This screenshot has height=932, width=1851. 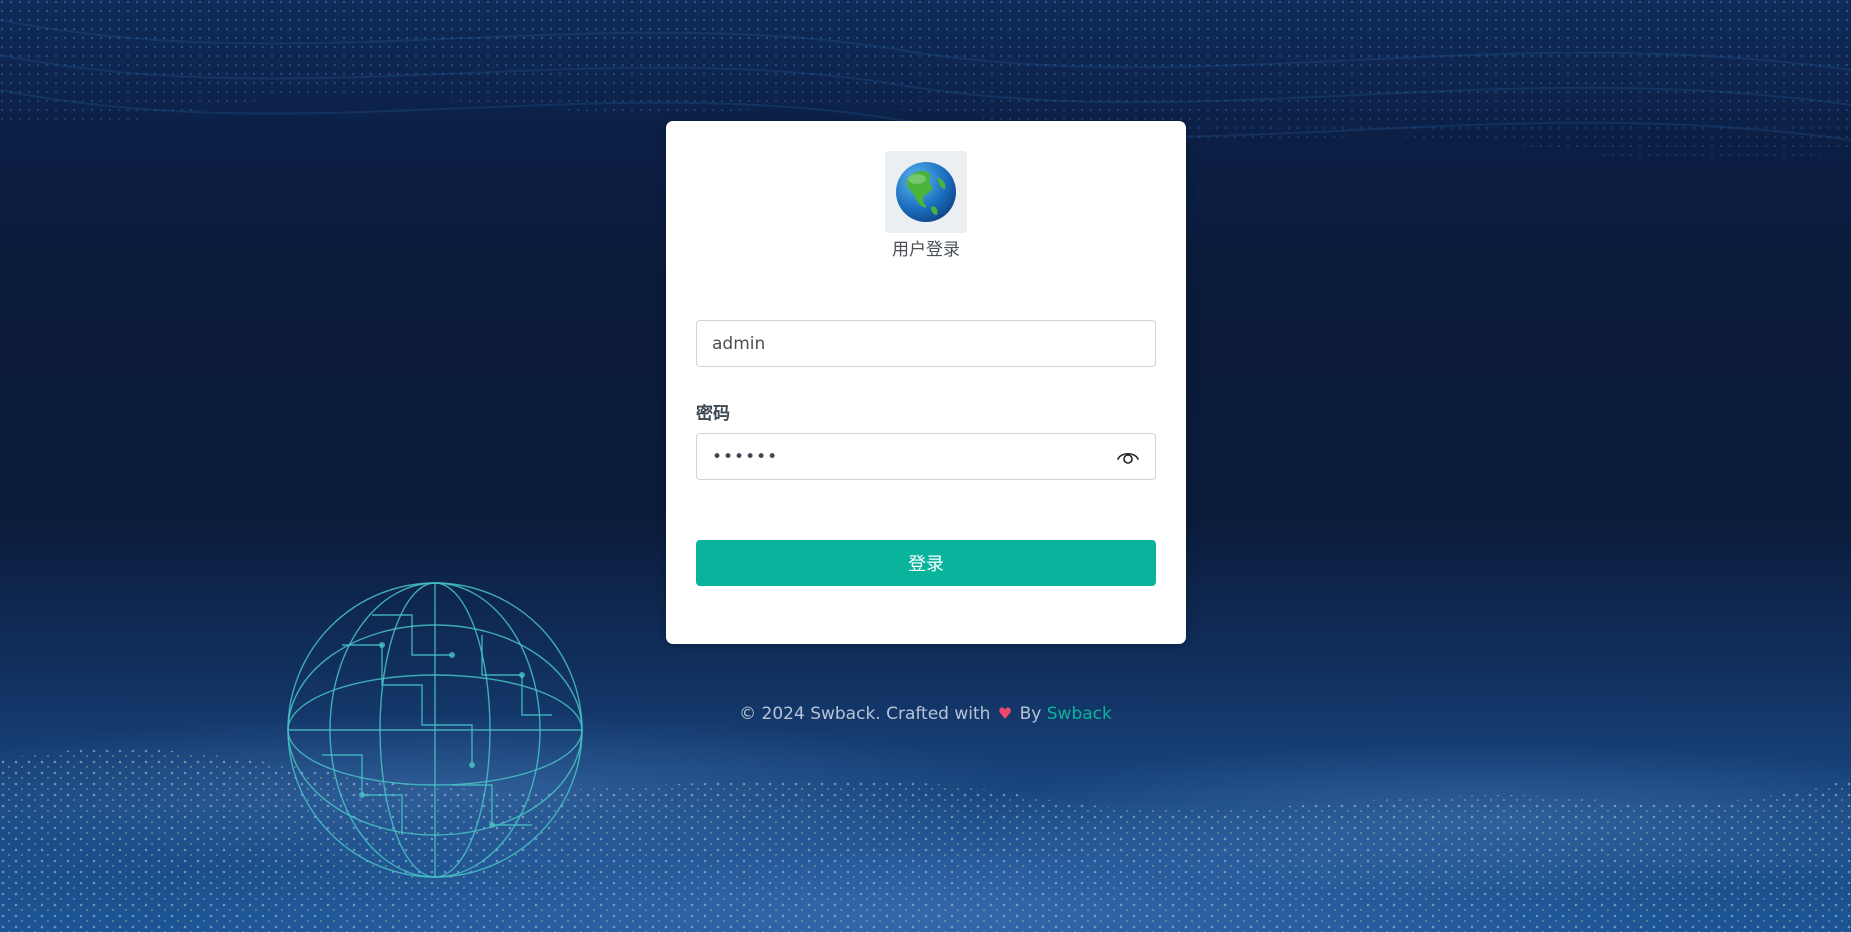 I want to click on login-title: 用户登录, so click(x=926, y=250).